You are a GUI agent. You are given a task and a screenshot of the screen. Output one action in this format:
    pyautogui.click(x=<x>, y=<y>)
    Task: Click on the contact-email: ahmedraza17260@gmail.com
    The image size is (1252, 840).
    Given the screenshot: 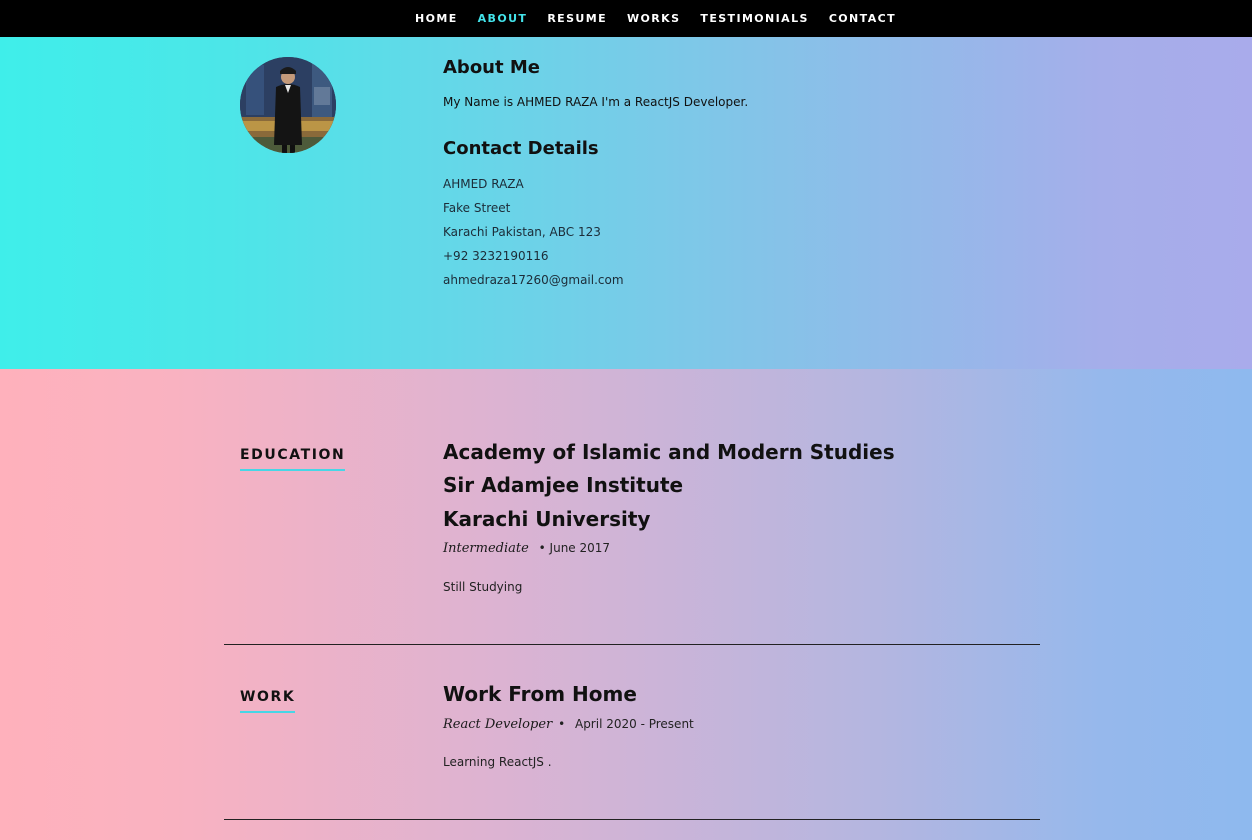 What is the action you would take?
    pyautogui.click(x=533, y=283)
    